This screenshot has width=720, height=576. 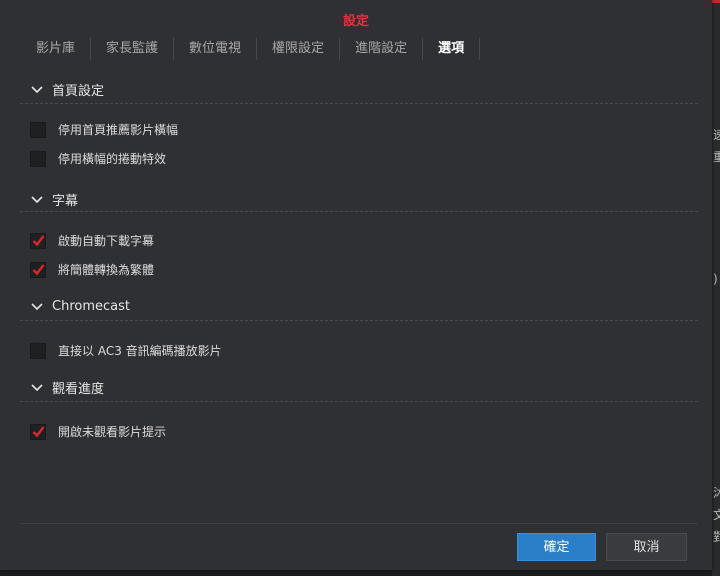 I want to click on background-text-fragment: 文, so click(x=716, y=515).